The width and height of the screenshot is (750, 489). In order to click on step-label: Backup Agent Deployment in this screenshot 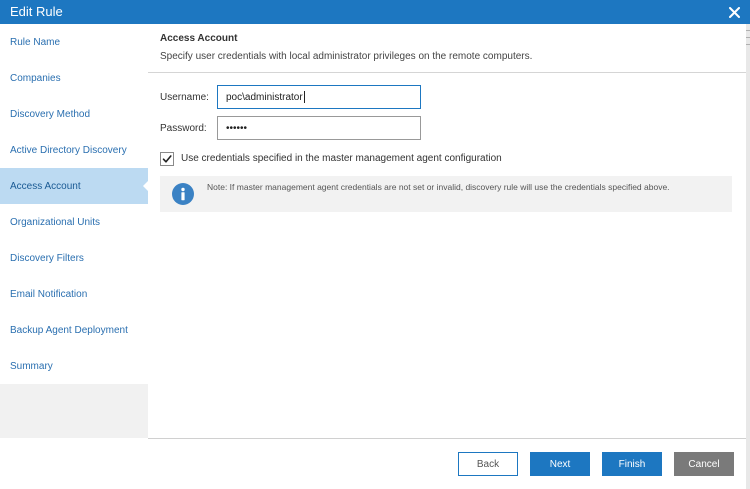, I will do `click(69, 330)`.